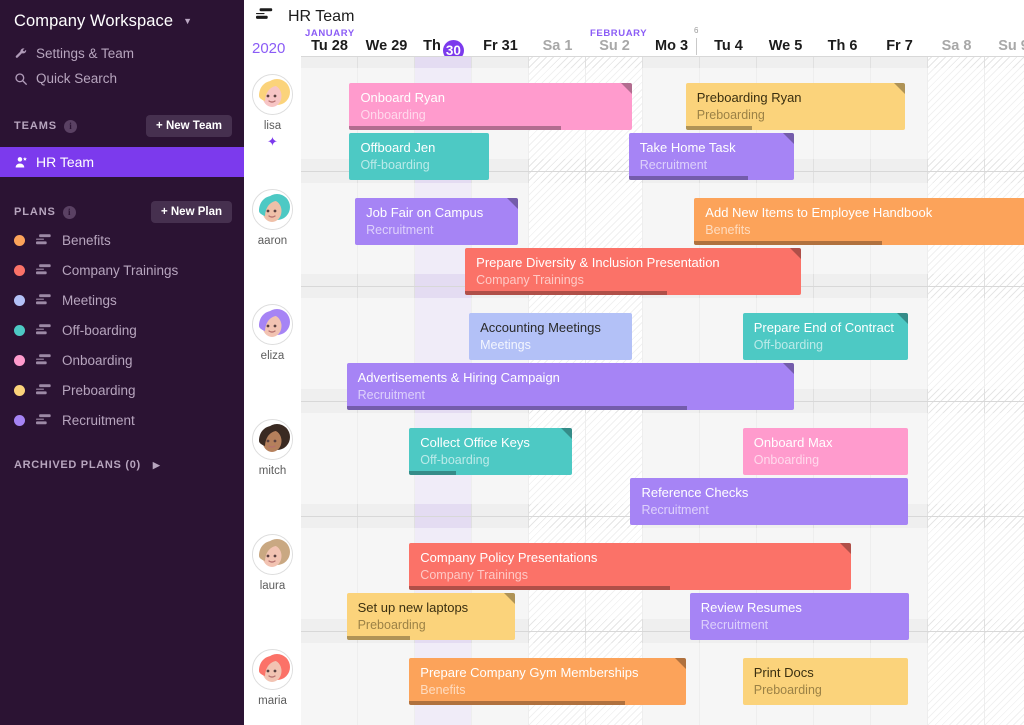 The width and height of the screenshot is (1024, 725). Describe the element at coordinates (557, 46) in the screenshot. I see `day-header-sa-1: Sa 1` at that location.